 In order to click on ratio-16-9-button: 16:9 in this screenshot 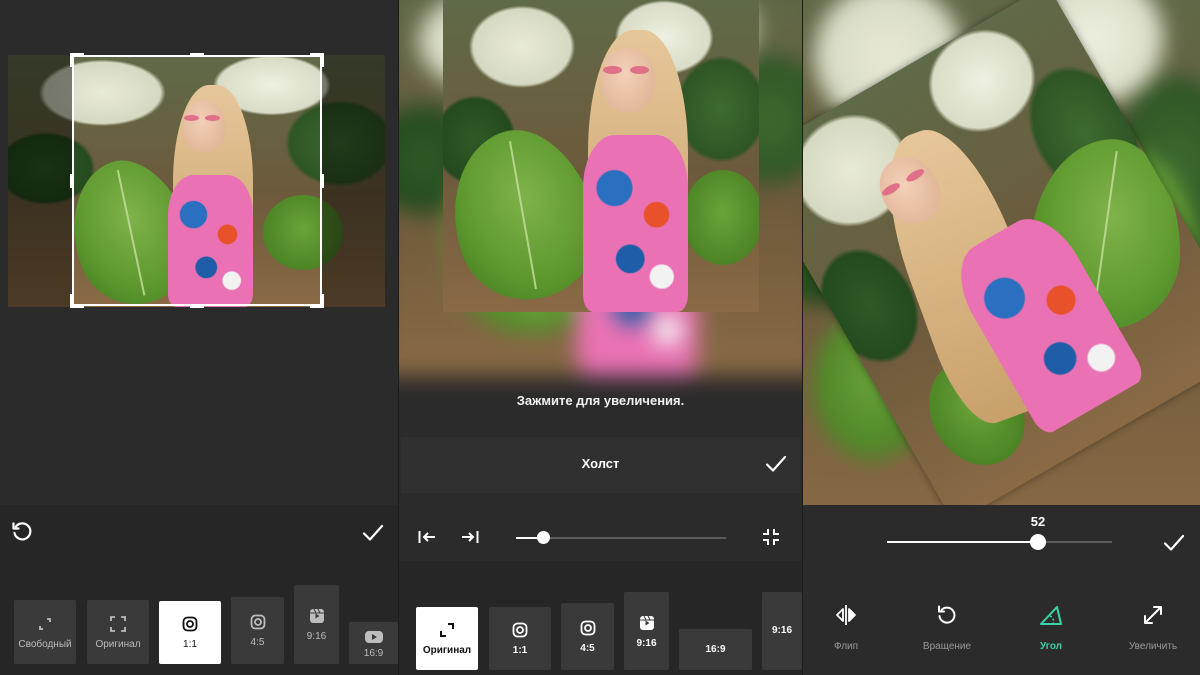, I will do `click(373, 643)`.